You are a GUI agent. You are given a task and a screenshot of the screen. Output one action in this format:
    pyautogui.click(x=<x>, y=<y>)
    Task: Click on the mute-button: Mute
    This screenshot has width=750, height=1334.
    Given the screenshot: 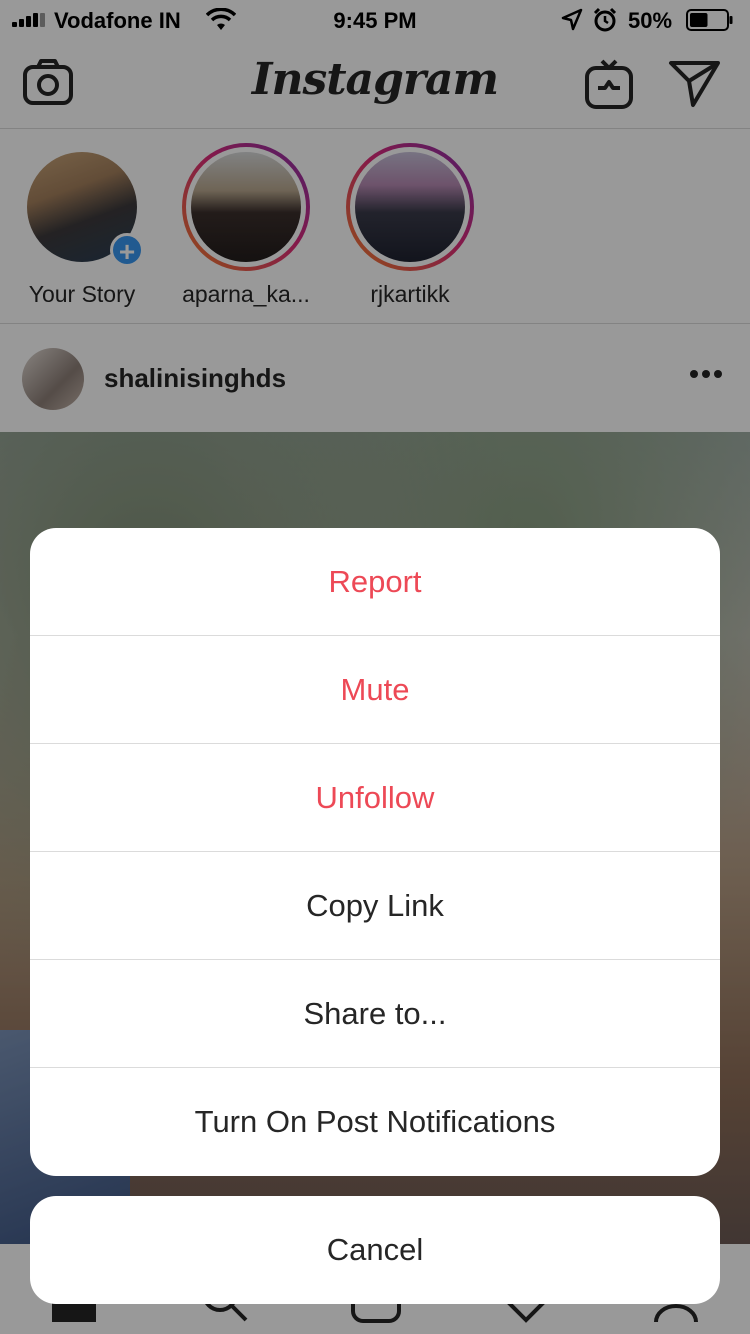 What is the action you would take?
    pyautogui.click(x=375, y=690)
    